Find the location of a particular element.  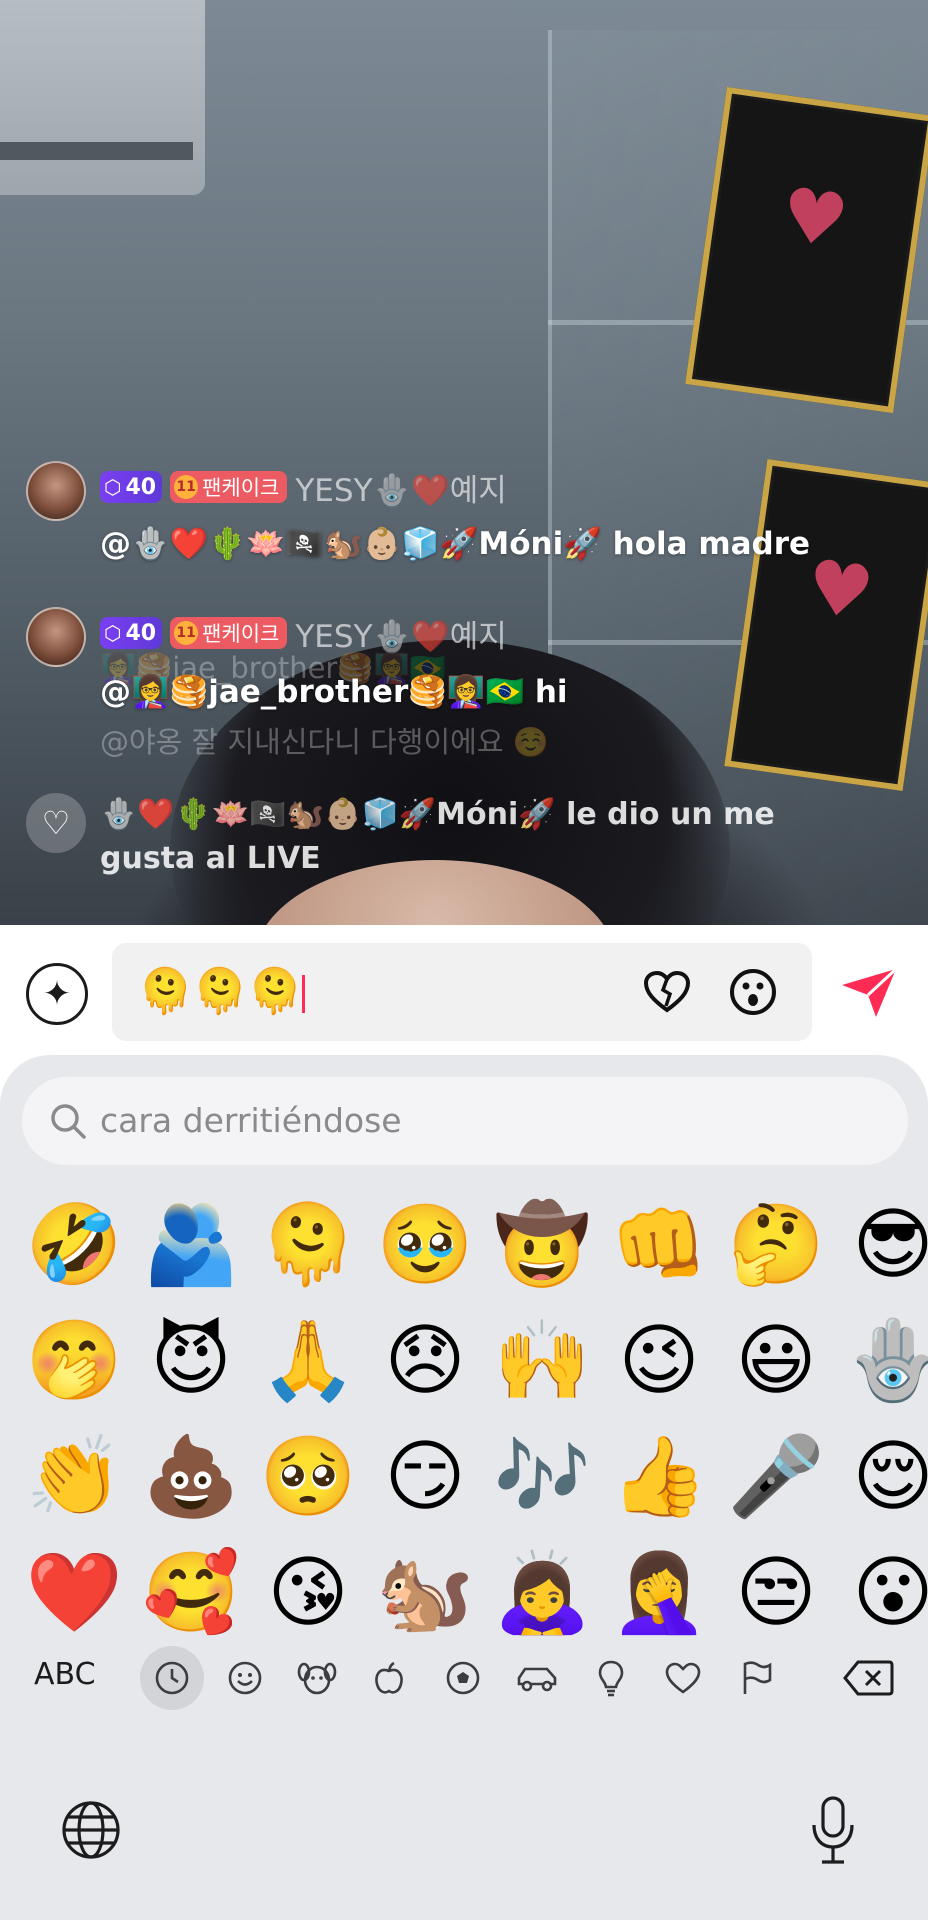

sparkle-icon: ✦ is located at coordinates (57, 994).